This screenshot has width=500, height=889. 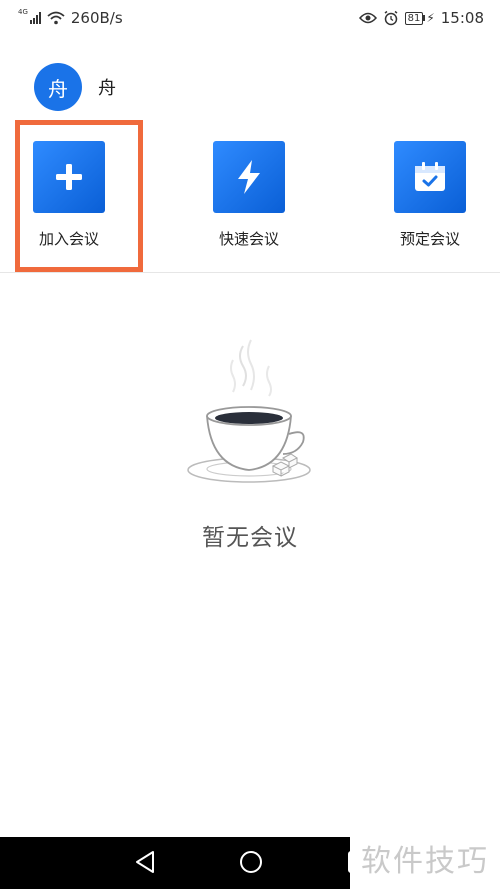 I want to click on battery-icon: 81 ⚡, so click(x=419, y=18).